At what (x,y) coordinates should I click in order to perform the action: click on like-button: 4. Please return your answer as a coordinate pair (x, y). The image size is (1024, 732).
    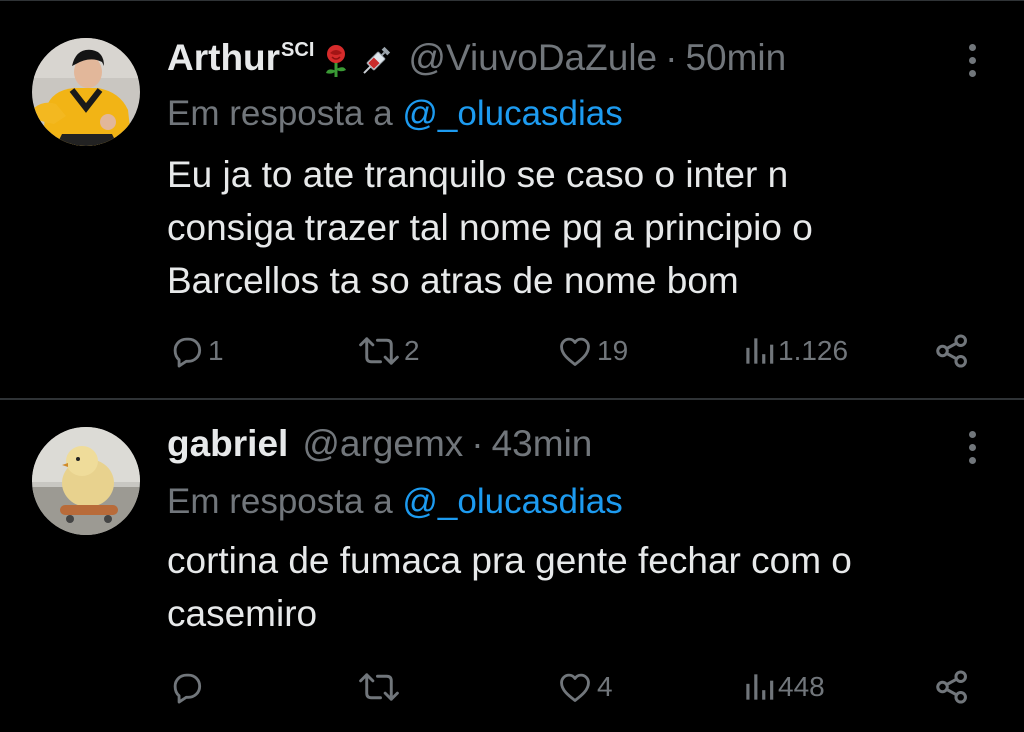
    Looking at the image, I should click on (584, 687).